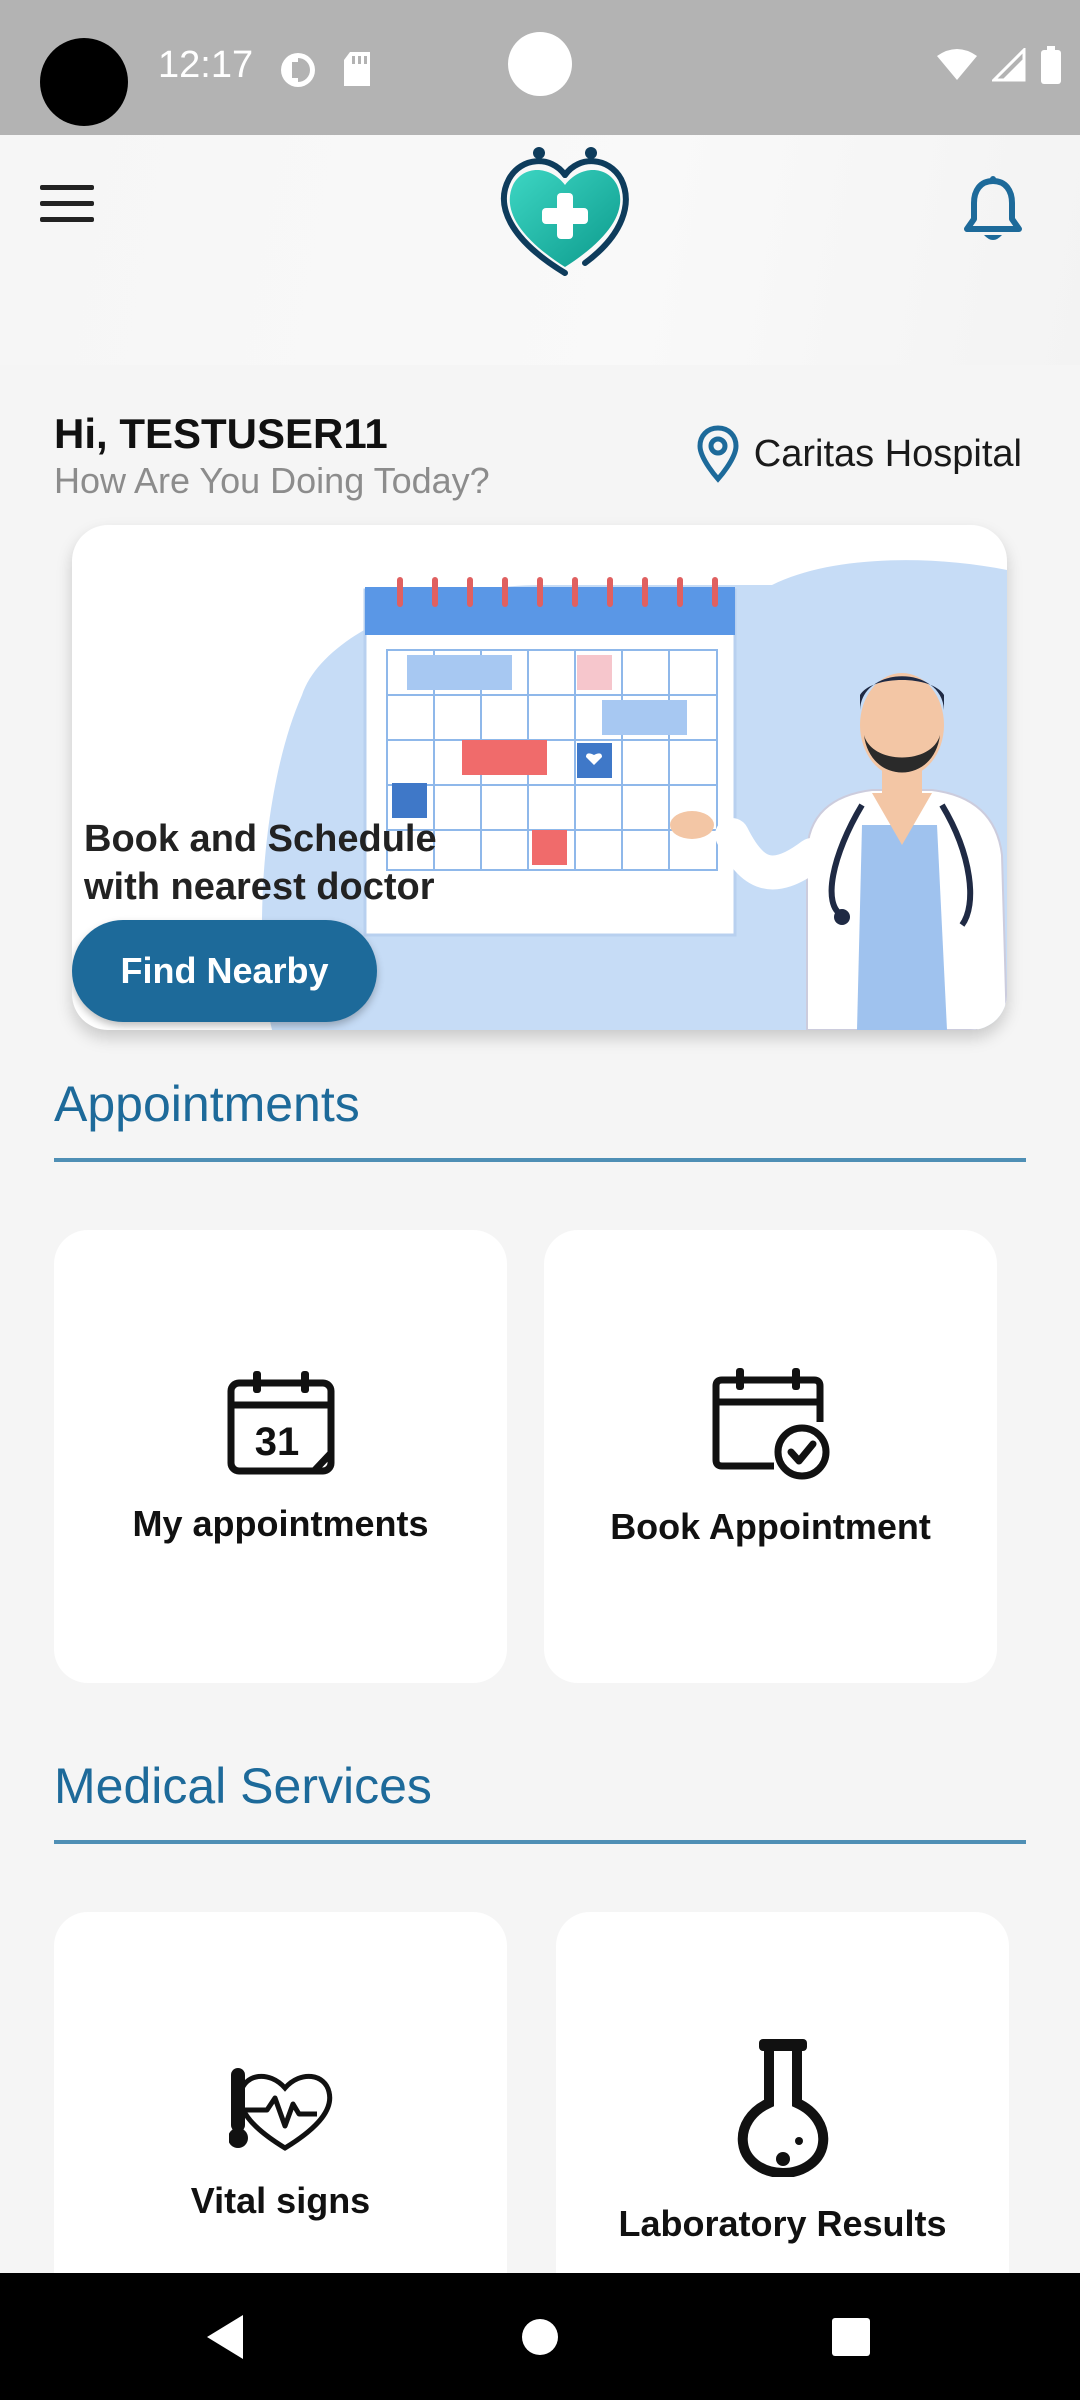  What do you see at coordinates (1051, 65) in the screenshot?
I see `battery-icon` at bounding box center [1051, 65].